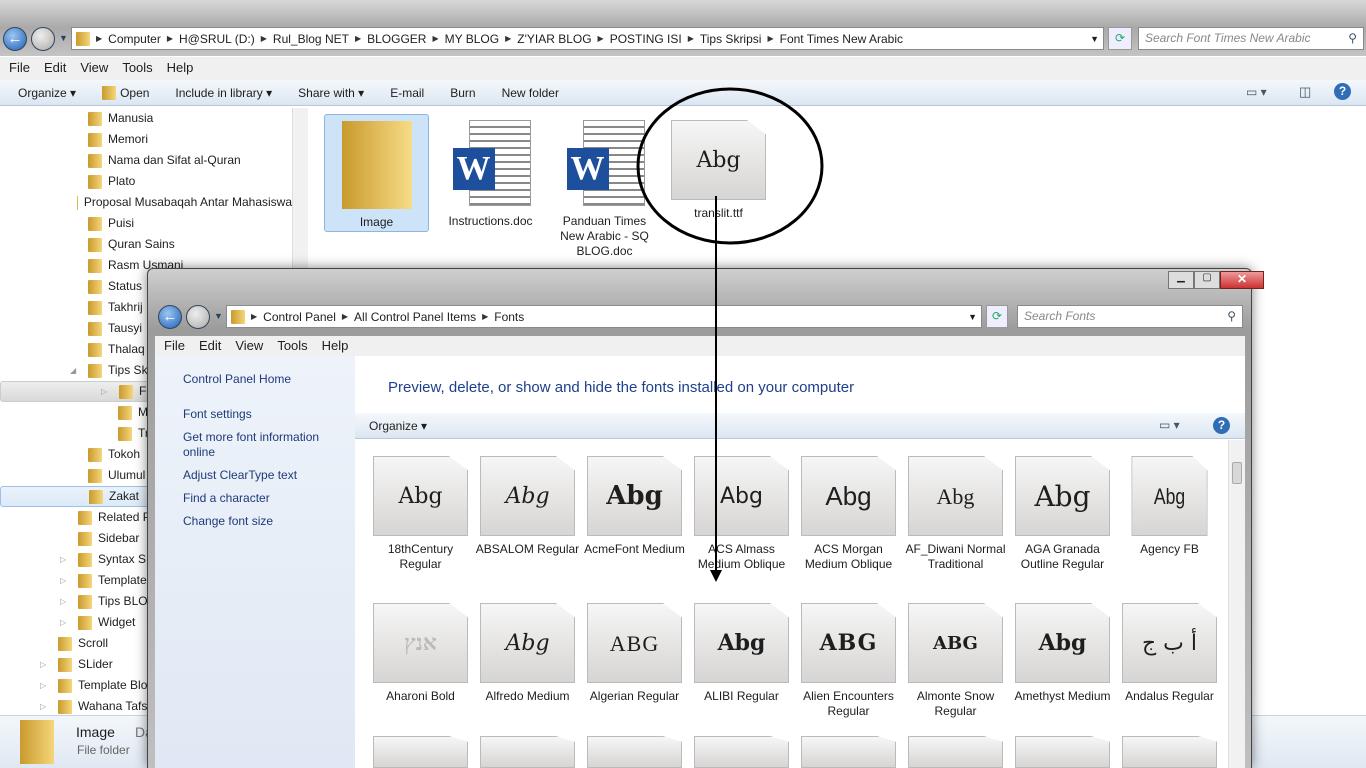 This screenshot has height=768, width=1366. What do you see at coordinates (146, 160) in the screenshot?
I see `tree-item: Nama dan Sifat al-Quran` at bounding box center [146, 160].